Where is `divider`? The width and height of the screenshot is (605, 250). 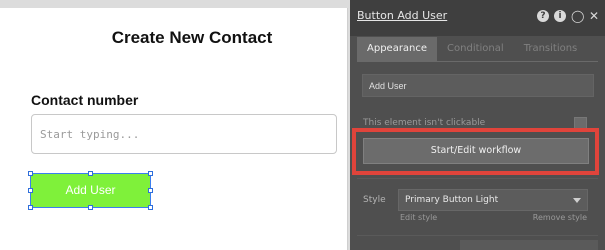 divider is located at coordinates (477, 178).